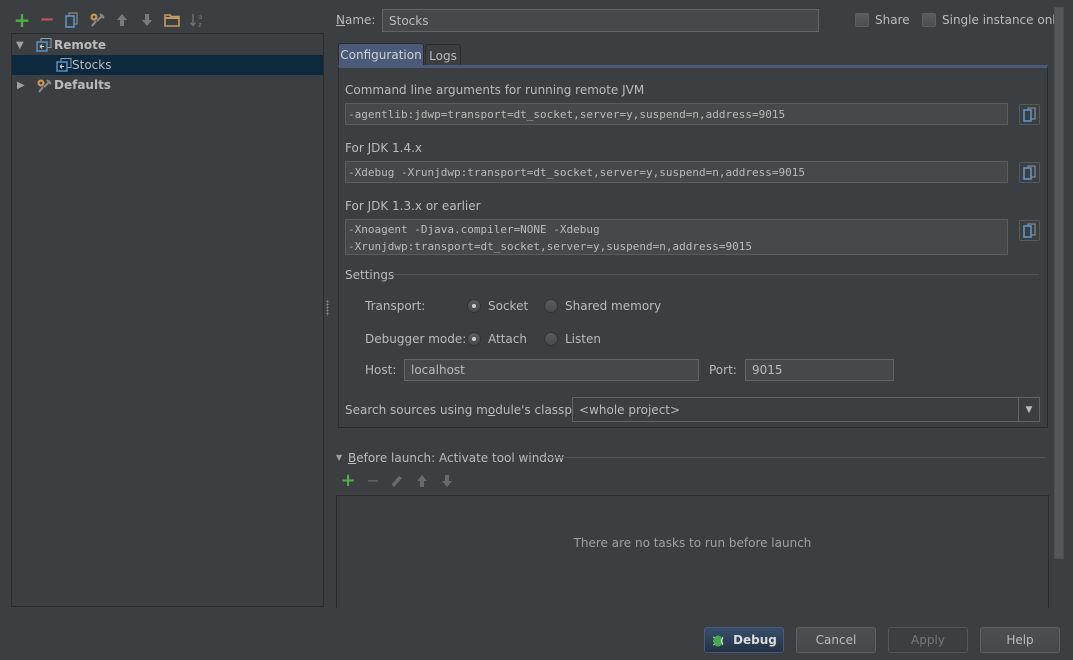 The width and height of the screenshot is (1073, 660). I want to click on debugger-listen-radio, so click(551, 339).